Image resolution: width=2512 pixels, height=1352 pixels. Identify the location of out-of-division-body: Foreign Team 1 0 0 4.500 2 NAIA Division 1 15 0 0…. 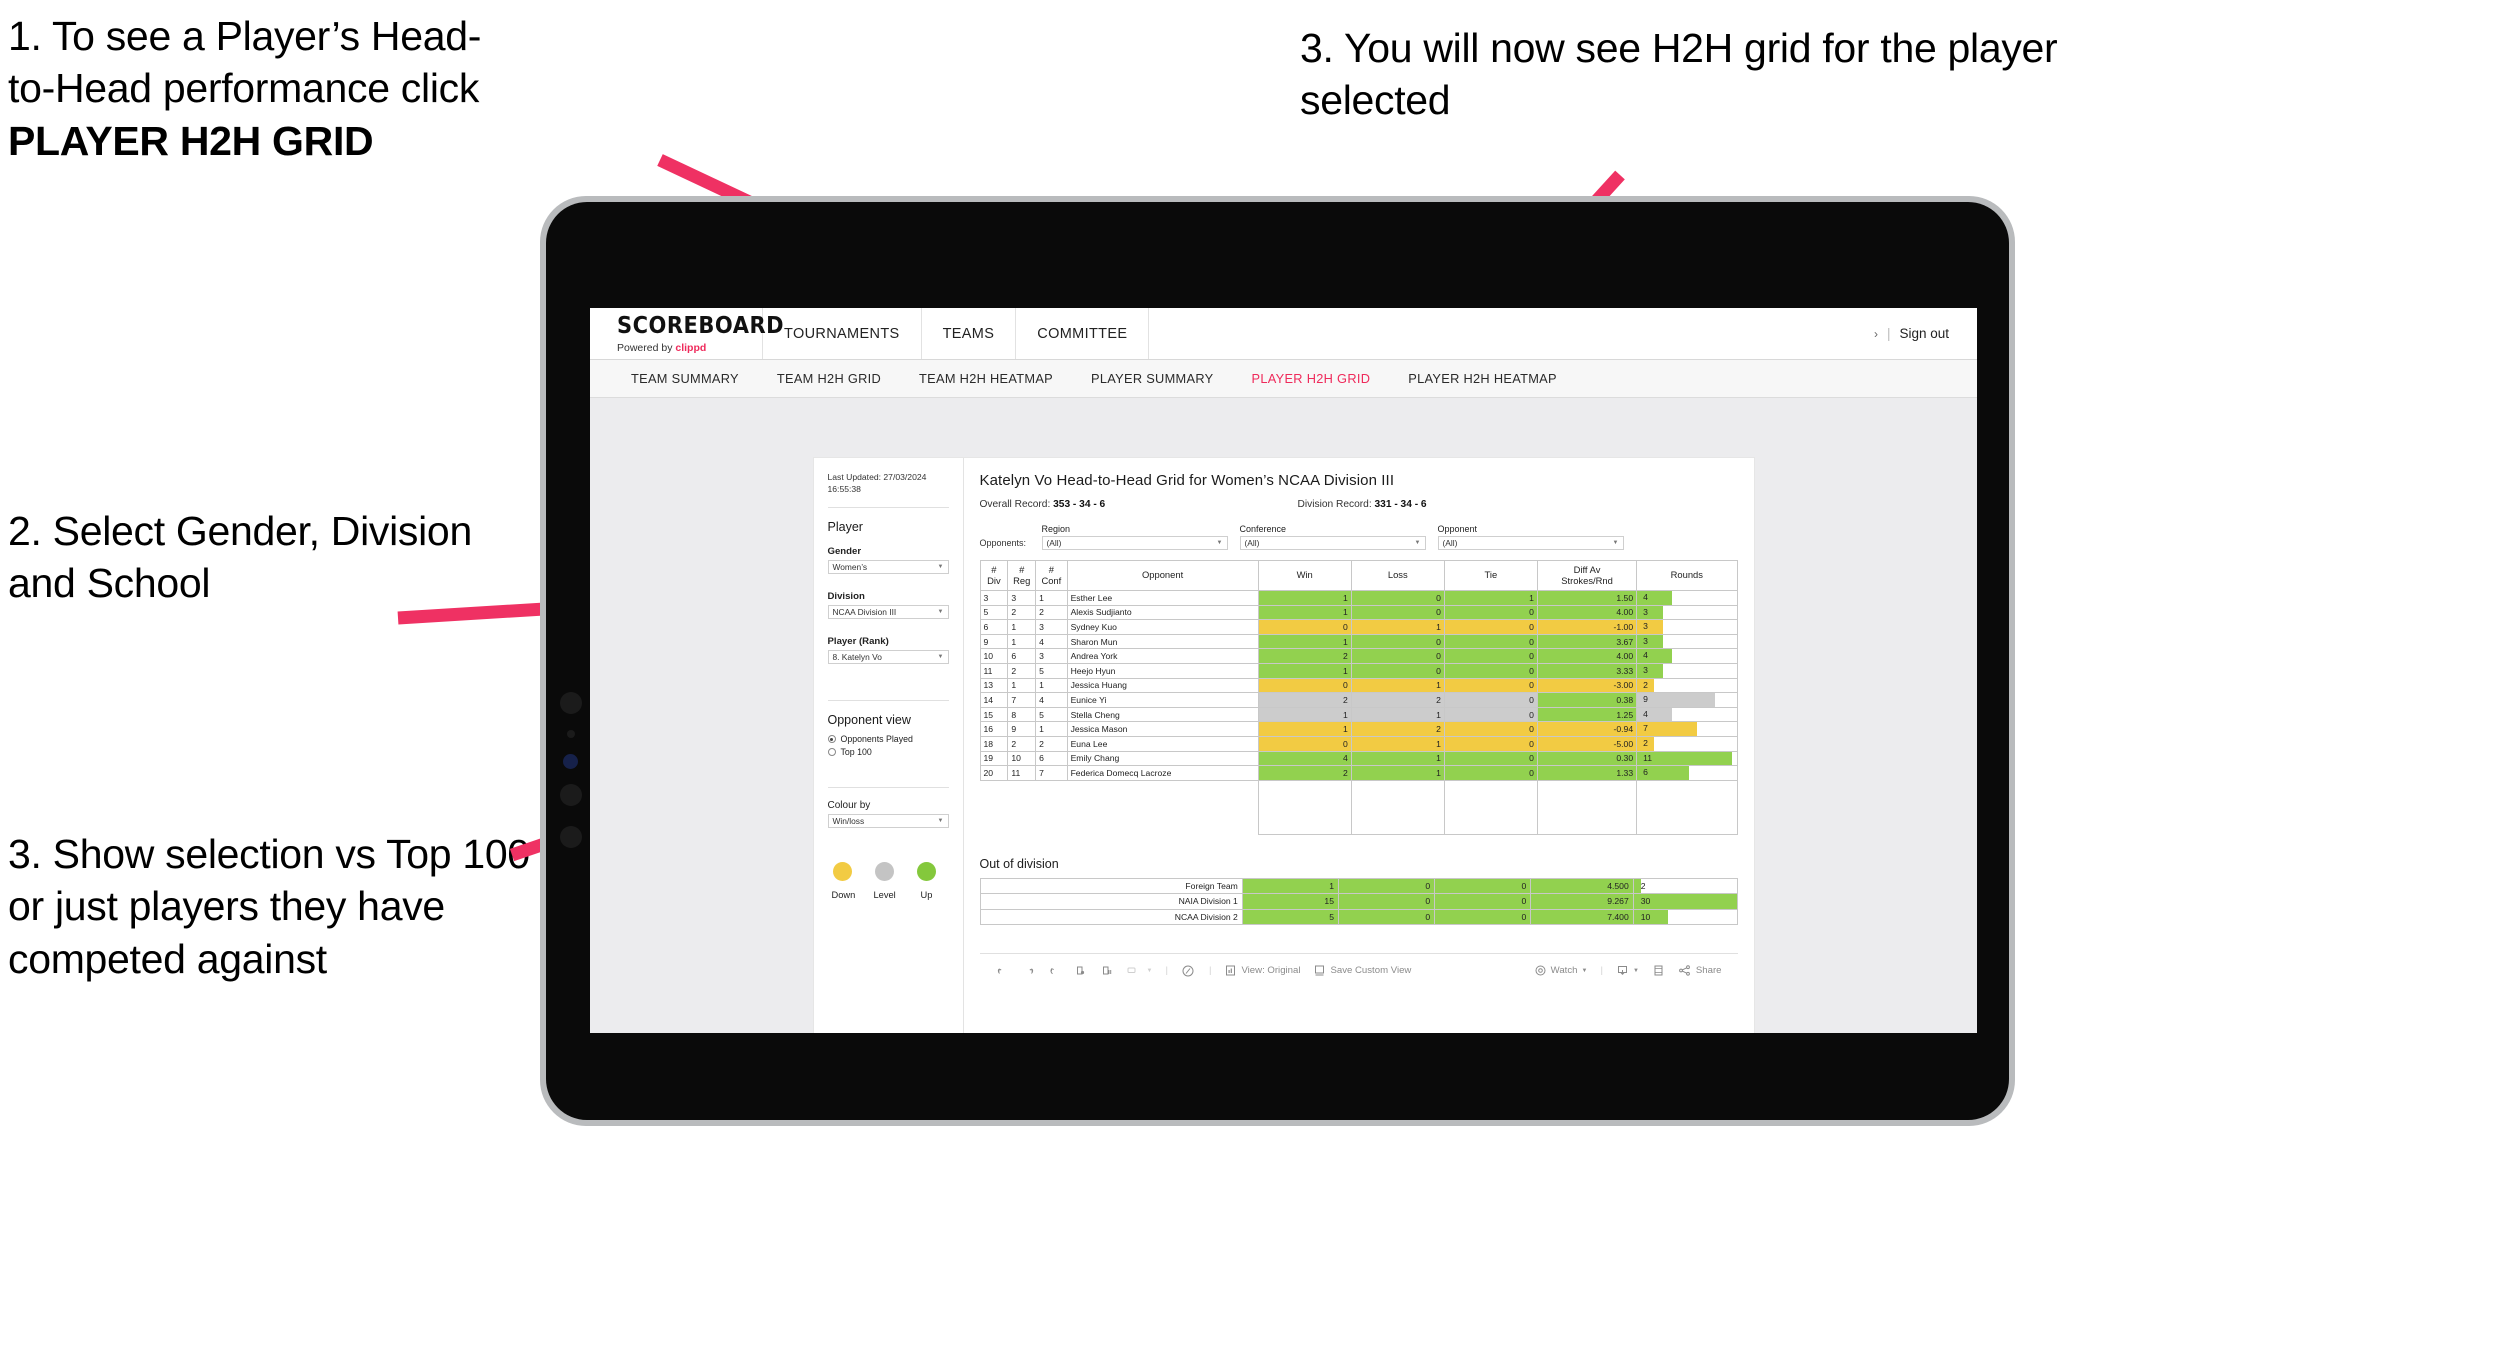
(1358, 901).